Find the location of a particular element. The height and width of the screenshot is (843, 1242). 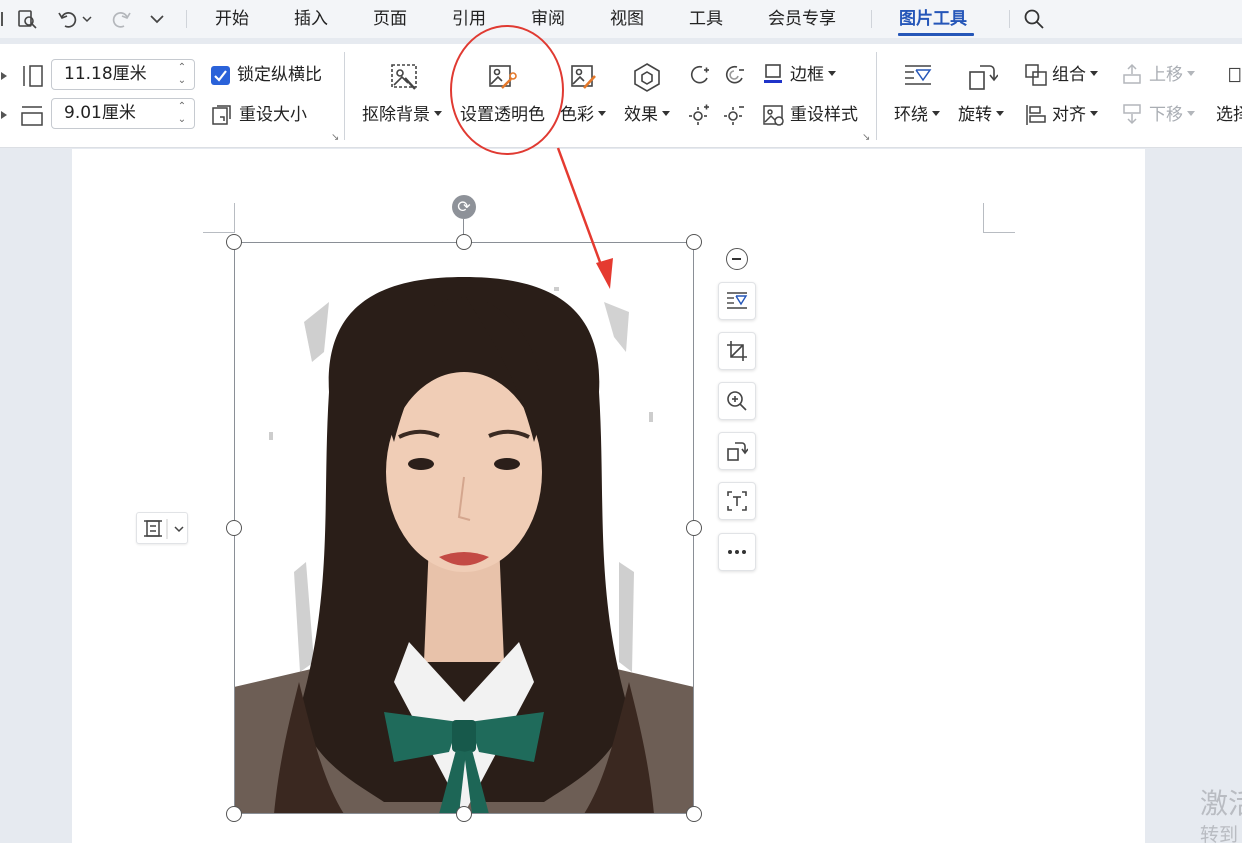

activation-watermark-title: 激活 is located at coordinates (1221, 803).